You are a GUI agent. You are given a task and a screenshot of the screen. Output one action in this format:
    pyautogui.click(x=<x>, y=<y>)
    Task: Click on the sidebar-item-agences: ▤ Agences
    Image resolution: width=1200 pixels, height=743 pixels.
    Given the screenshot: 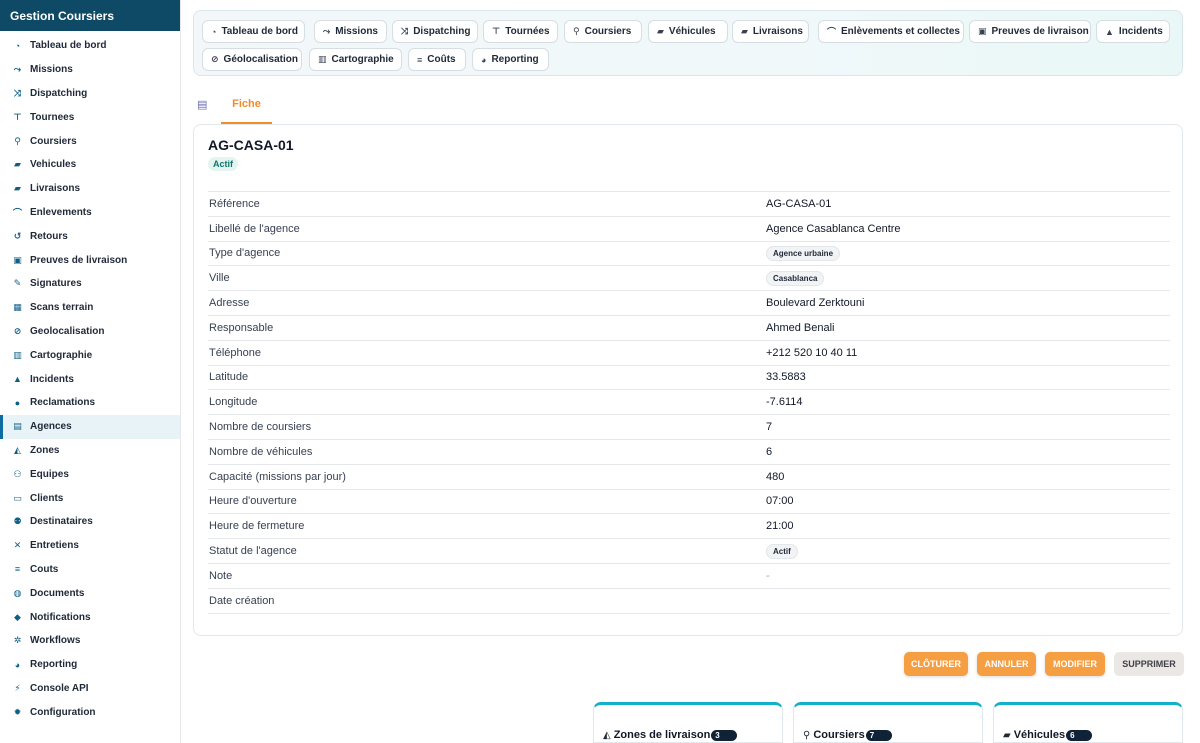 What is the action you would take?
    pyautogui.click(x=90, y=426)
    